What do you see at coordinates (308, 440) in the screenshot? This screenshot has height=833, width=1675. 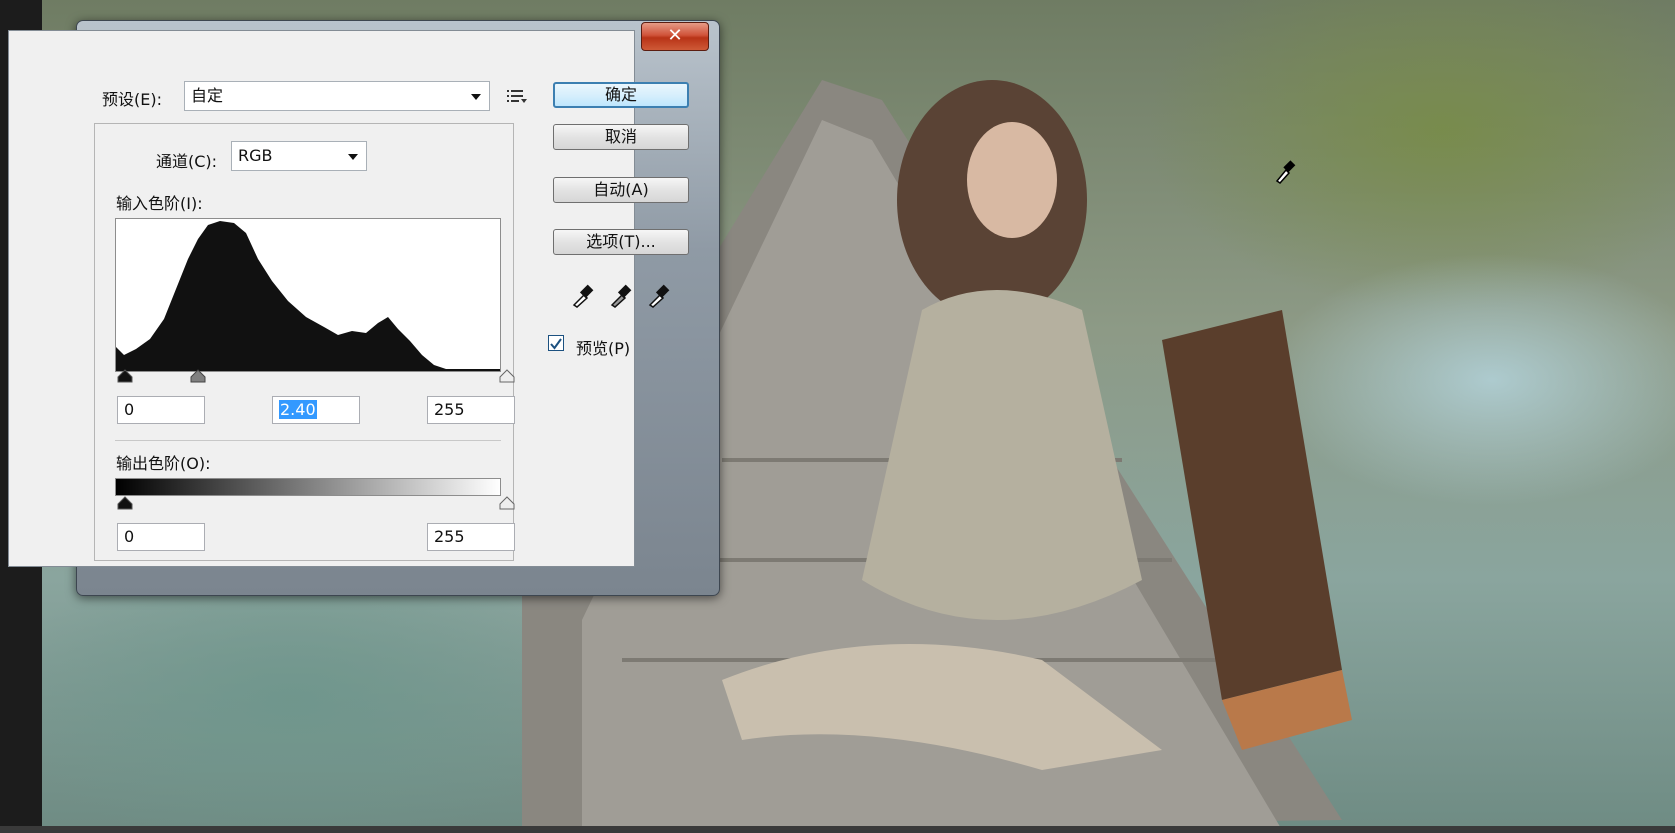 I see `separator` at bounding box center [308, 440].